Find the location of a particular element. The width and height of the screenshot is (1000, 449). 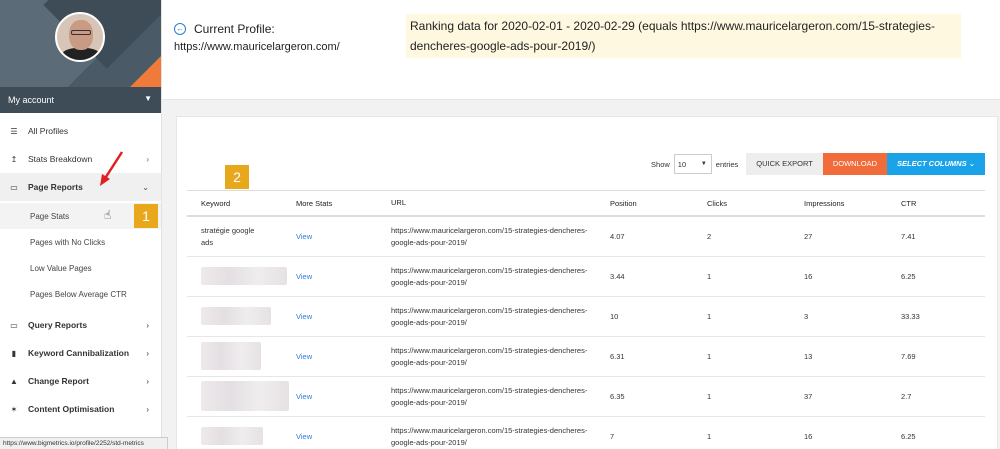

sidebar-subitem-label: Pages Below Average CTR is located at coordinates (78, 294).